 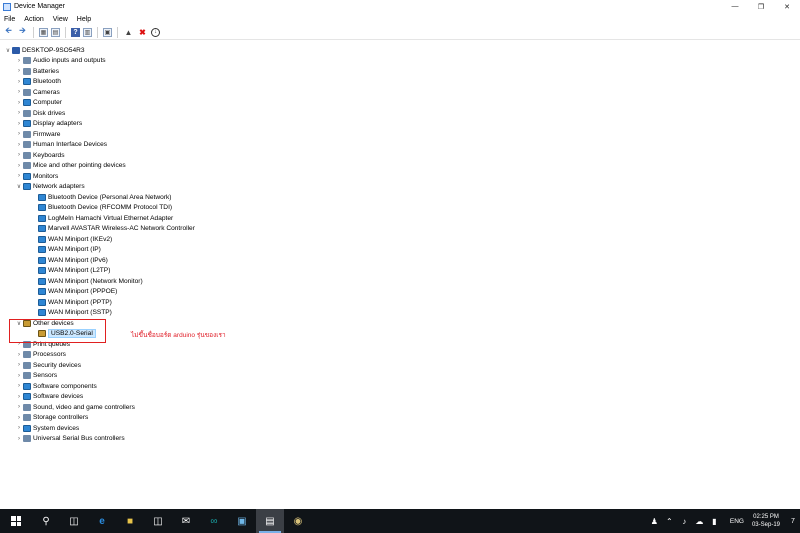 I want to click on tree-item: WAN Miniport (IKEv2), so click(x=75, y=239).